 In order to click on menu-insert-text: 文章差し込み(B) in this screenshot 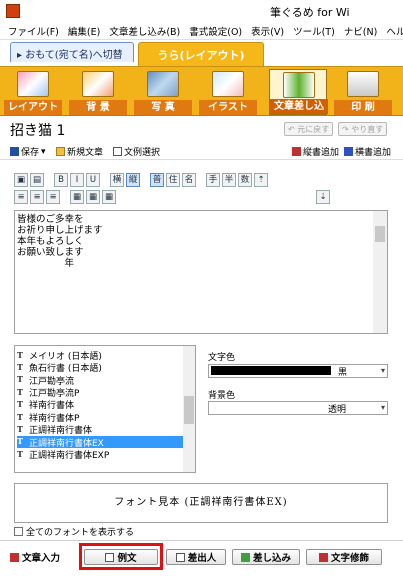, I will do `click(144, 31)`.